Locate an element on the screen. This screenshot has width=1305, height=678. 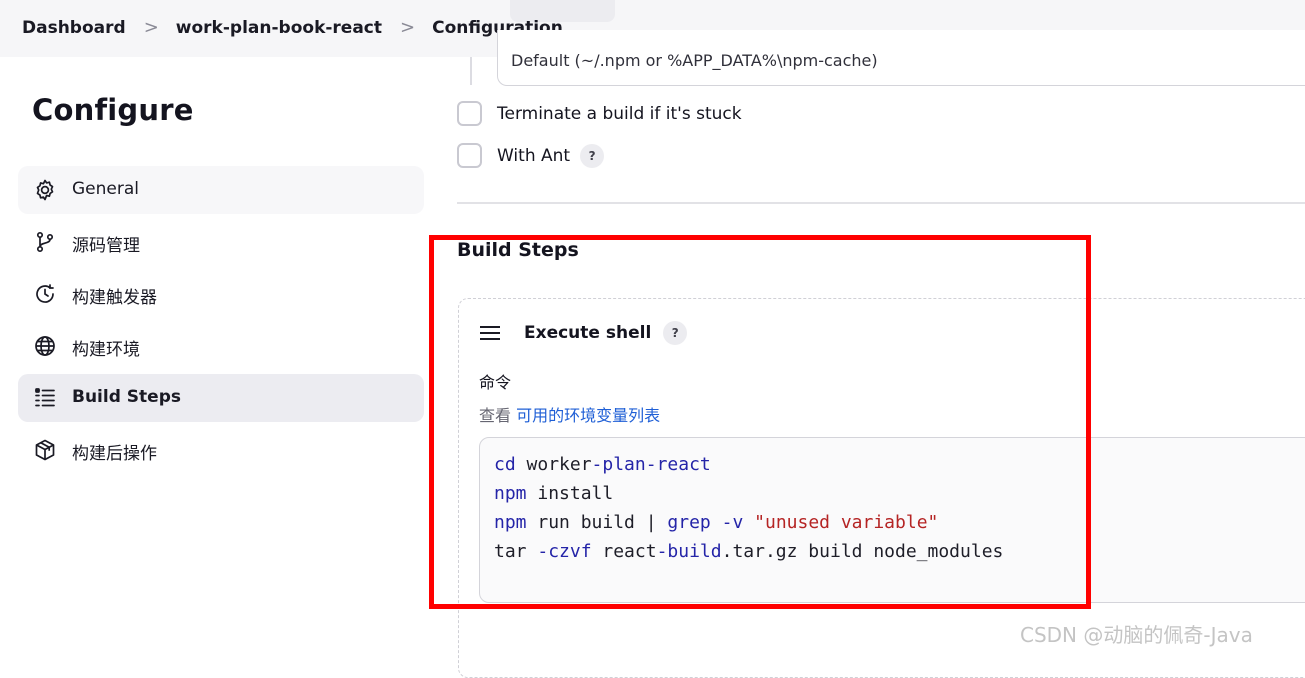
gear-icon is located at coordinates (45, 190).